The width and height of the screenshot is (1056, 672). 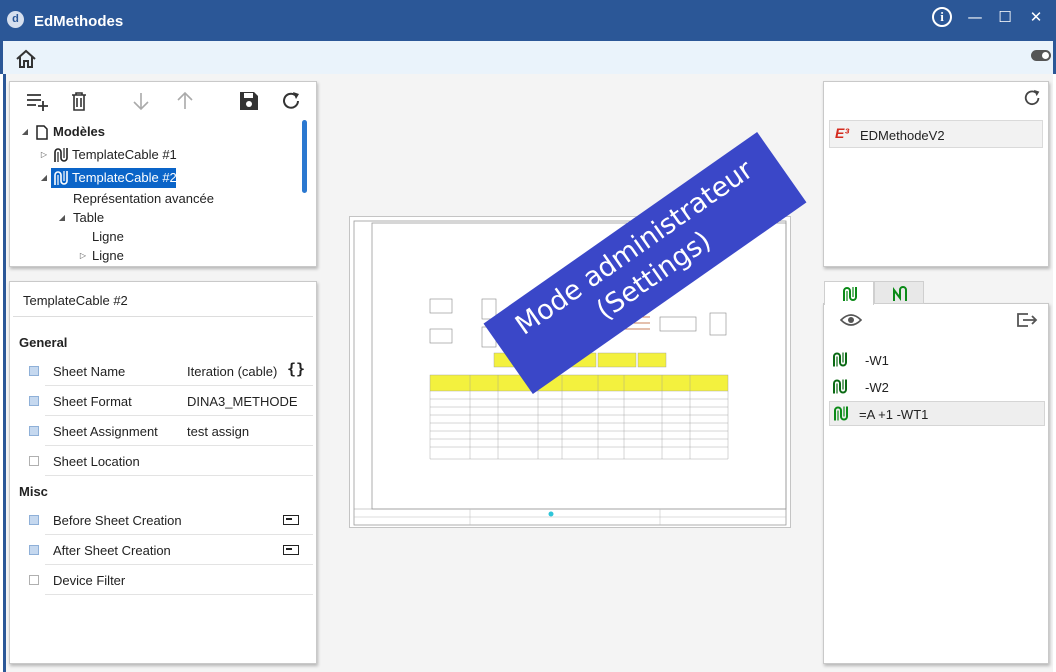 I want to click on delete-icon, so click(x=79, y=101).